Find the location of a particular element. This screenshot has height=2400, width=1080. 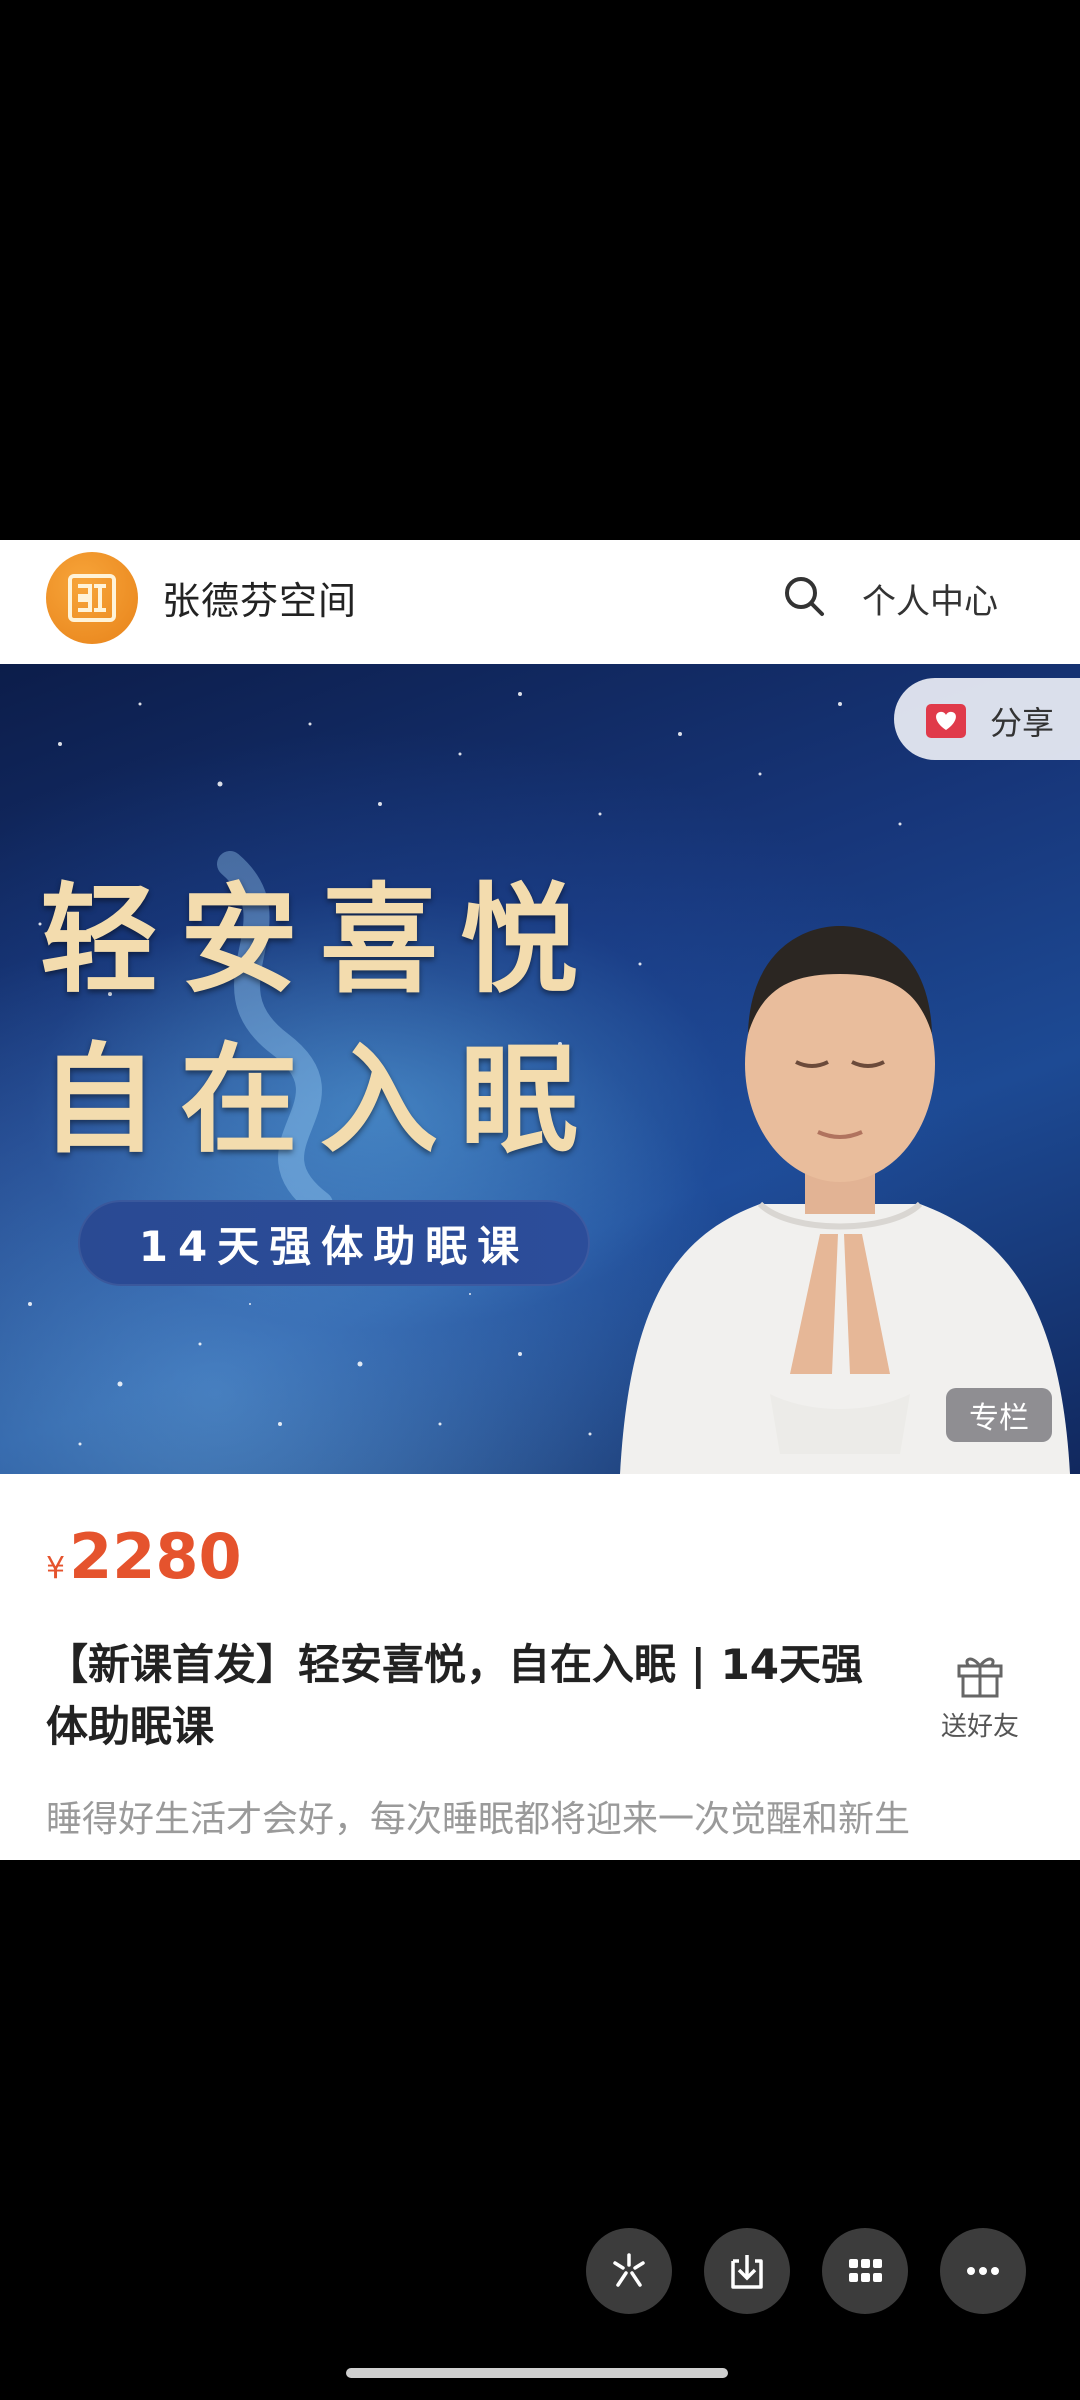

search-icon is located at coordinates (804, 596).